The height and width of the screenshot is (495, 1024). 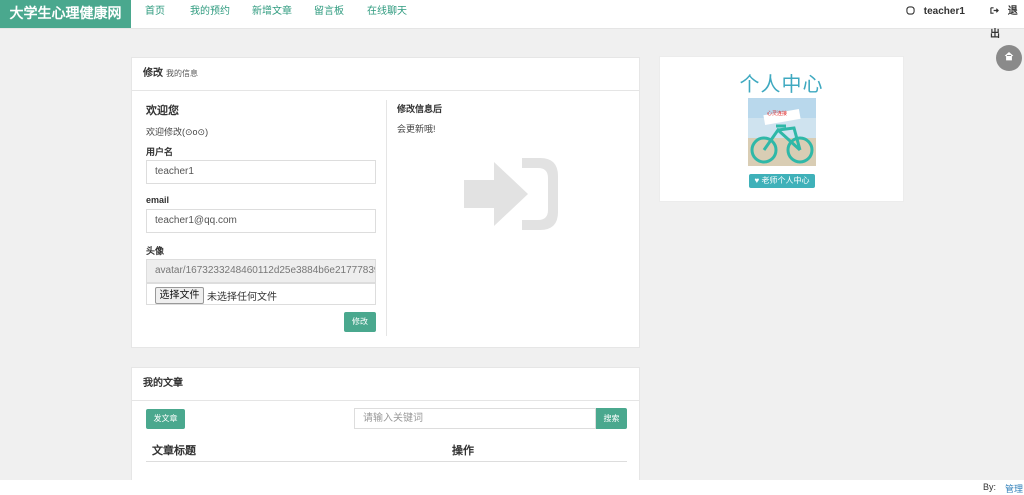 What do you see at coordinates (210, 14) in the screenshot?
I see `nav-my-appointments: 我的预约` at bounding box center [210, 14].